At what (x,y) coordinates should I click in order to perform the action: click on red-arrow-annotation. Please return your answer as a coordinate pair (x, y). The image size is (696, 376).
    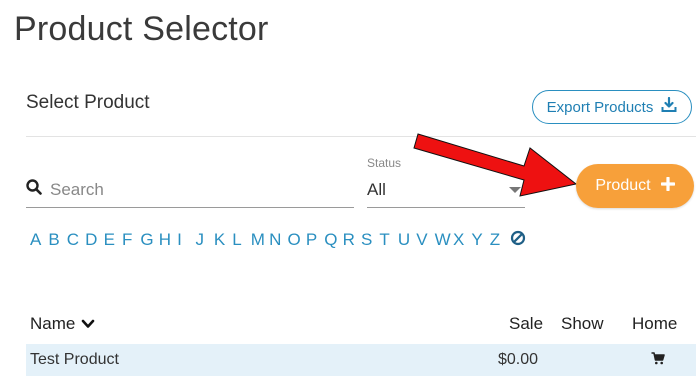
    Looking at the image, I should click on (495, 165).